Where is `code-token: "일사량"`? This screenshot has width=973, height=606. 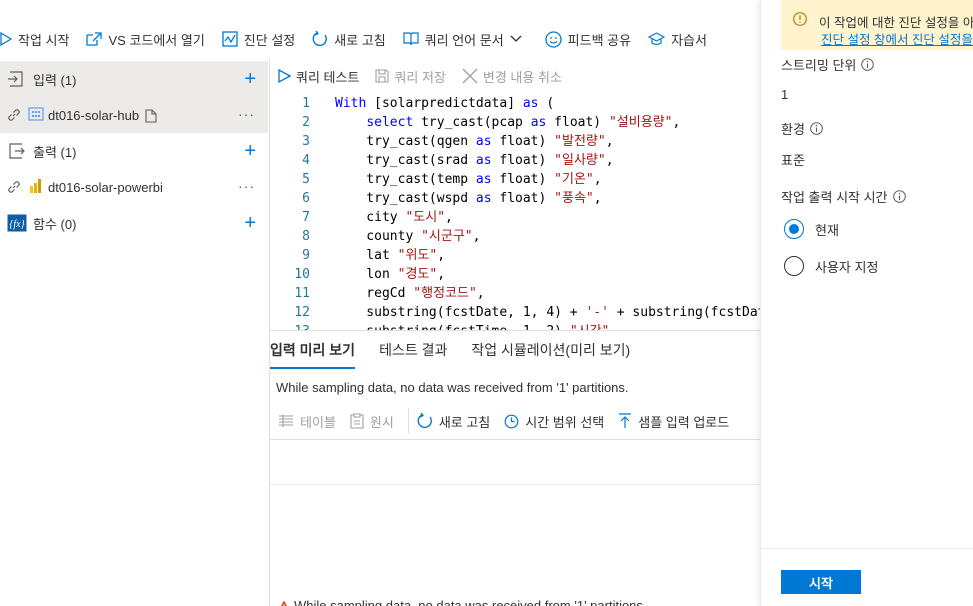 code-token: "일사량" is located at coordinates (580, 160).